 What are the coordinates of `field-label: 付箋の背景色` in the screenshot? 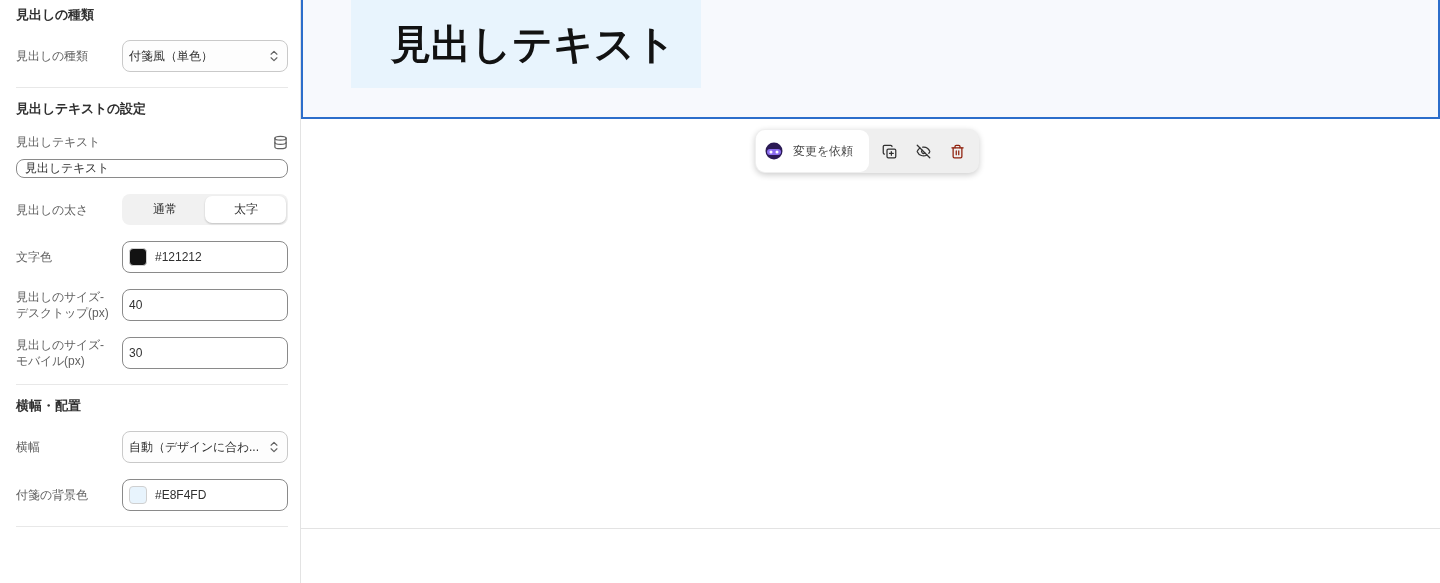 It's located at (52, 495).